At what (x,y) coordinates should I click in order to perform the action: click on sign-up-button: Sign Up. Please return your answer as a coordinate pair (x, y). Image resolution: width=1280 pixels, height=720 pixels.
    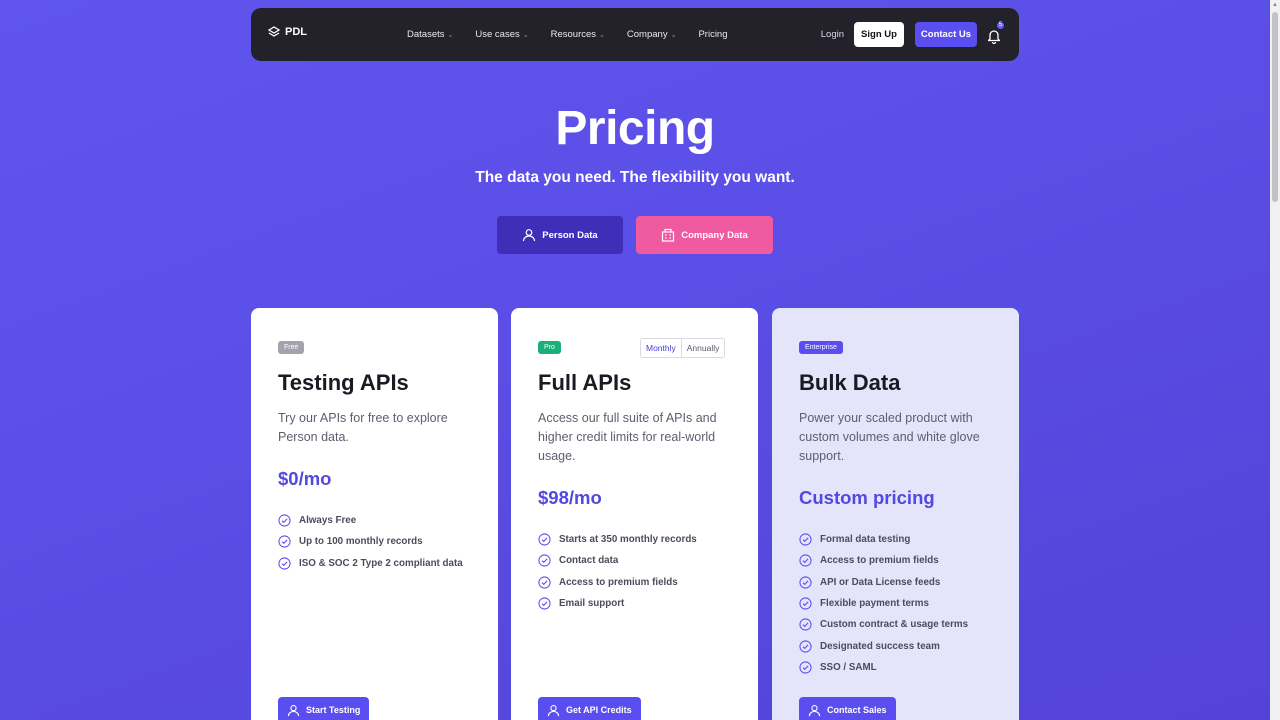
    Looking at the image, I should click on (879, 34).